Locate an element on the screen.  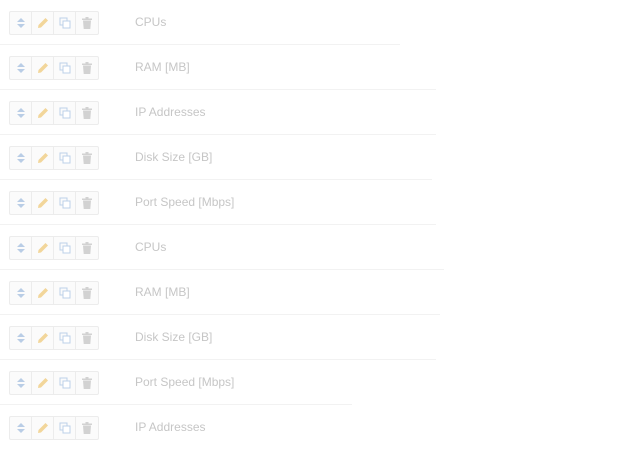
list-item: CPUs is located at coordinates (200, 22).